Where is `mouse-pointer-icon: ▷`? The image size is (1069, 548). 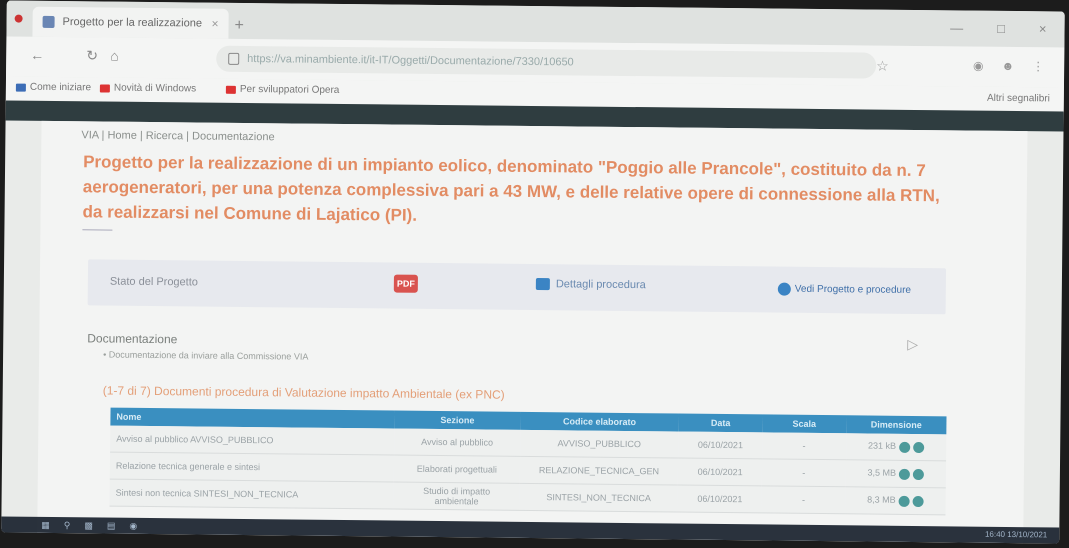
mouse-pointer-icon: ▷ is located at coordinates (913, 344).